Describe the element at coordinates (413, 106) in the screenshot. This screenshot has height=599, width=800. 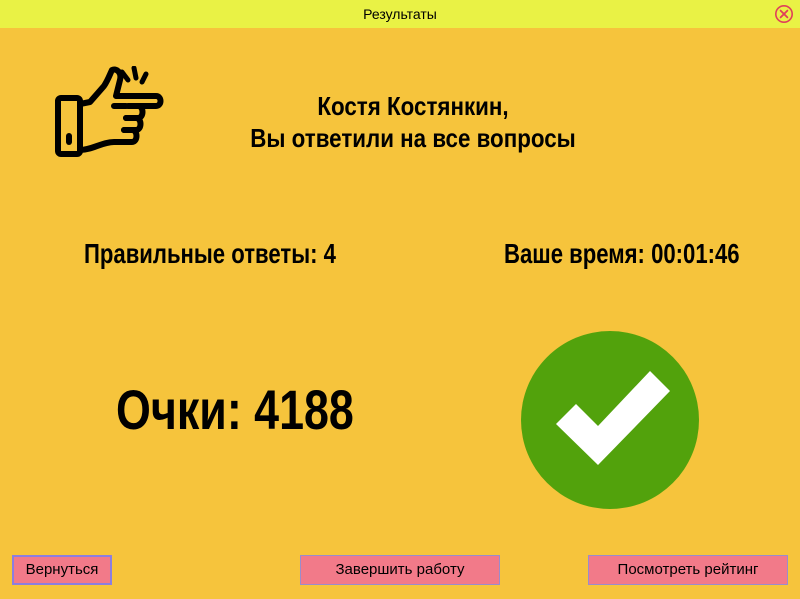
I see `user-name-line: Костя Костянкин,` at that location.